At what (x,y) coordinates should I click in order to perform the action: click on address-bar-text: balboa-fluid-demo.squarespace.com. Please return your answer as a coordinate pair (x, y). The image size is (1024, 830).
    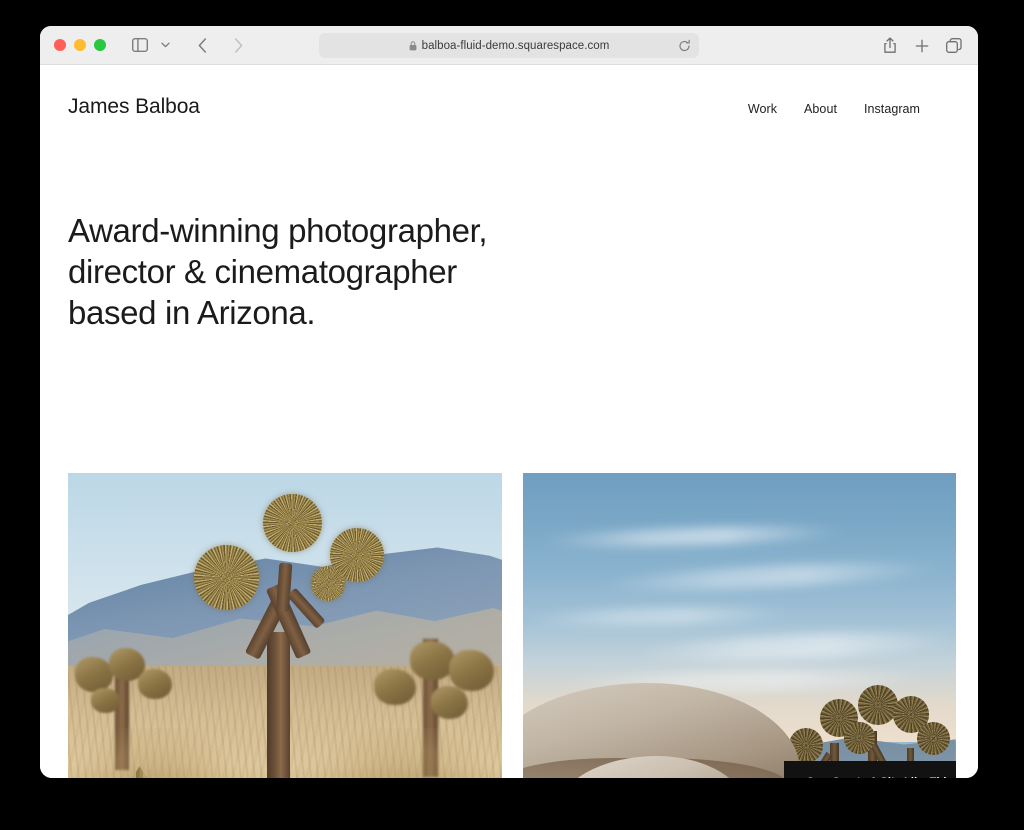
    Looking at the image, I should click on (515, 45).